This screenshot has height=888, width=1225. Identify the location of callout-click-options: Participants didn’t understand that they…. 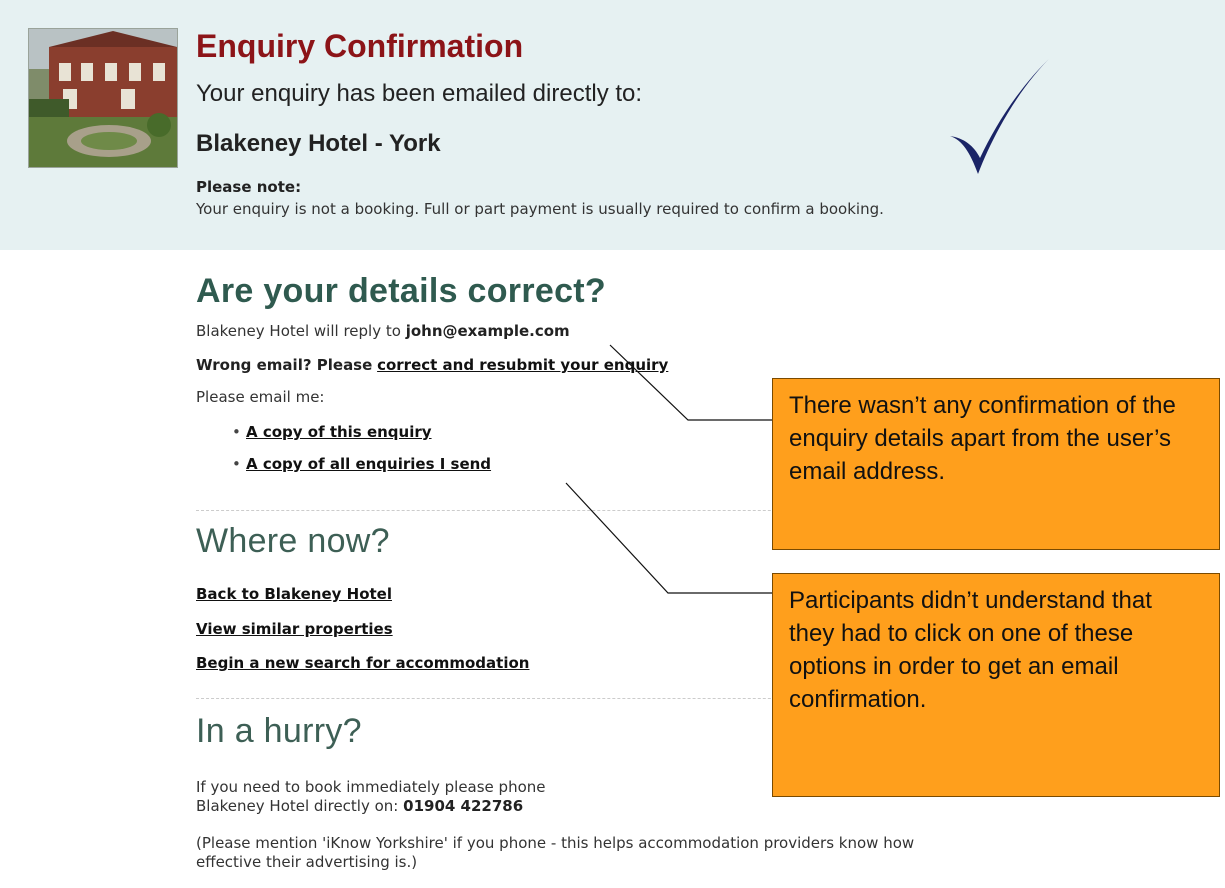
(996, 685).